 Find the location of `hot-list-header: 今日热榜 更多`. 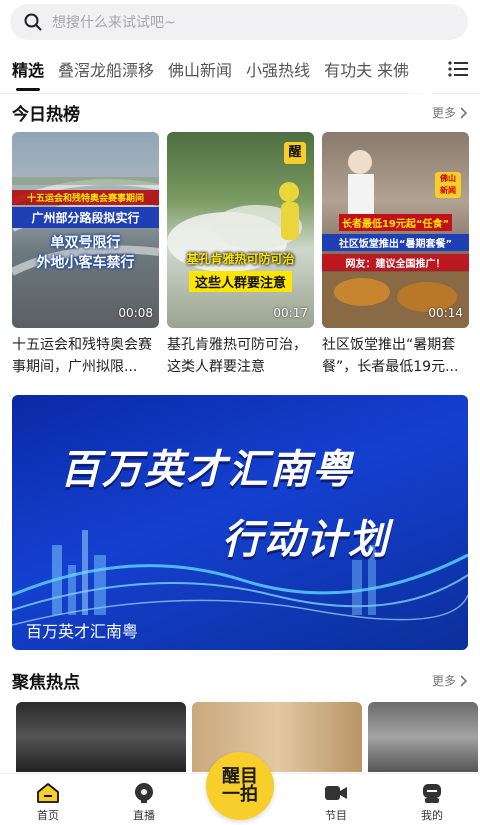

hot-list-header: 今日热榜 更多 is located at coordinates (240, 112).